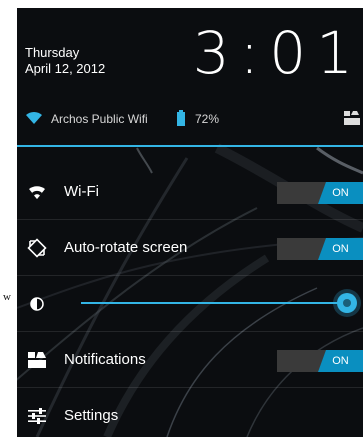 The height and width of the screenshot is (437, 363). What do you see at coordinates (190, 119) in the screenshot?
I see `status-row: Archos Public Wifi 72%` at bounding box center [190, 119].